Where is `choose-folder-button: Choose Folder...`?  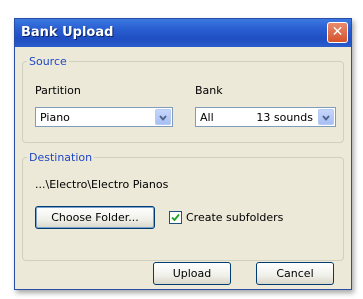
choose-folder-button: Choose Folder... is located at coordinates (95, 217).